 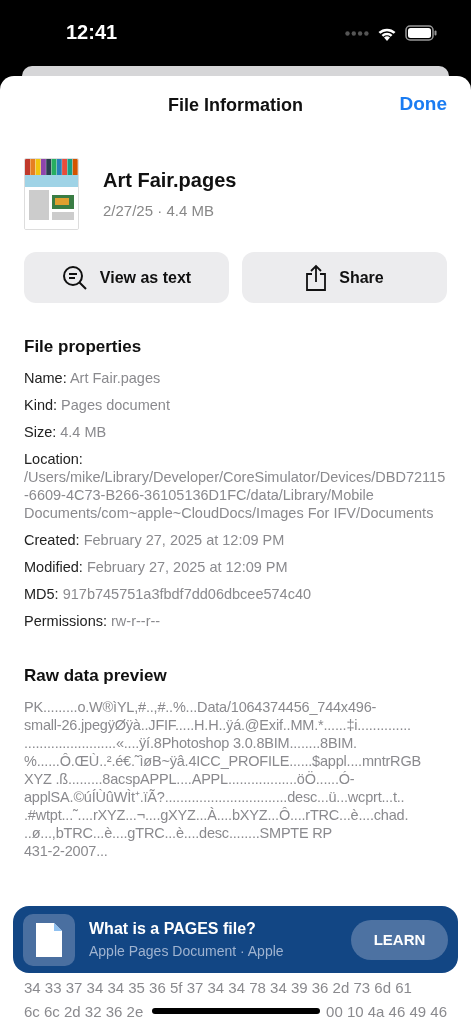 What do you see at coordinates (223, 761) in the screenshot?
I see `raw-data-line: %......Ô.ŒÙ..².é€.˜ìøB~ÿâ.4ICC_PROFILE......$appl....mntrRGB` at bounding box center [223, 761].